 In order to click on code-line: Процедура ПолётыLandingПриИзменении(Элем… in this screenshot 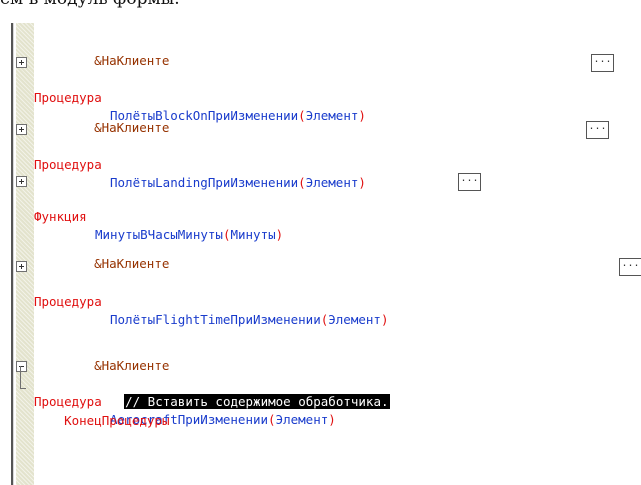, I will do `click(320, 155)`.